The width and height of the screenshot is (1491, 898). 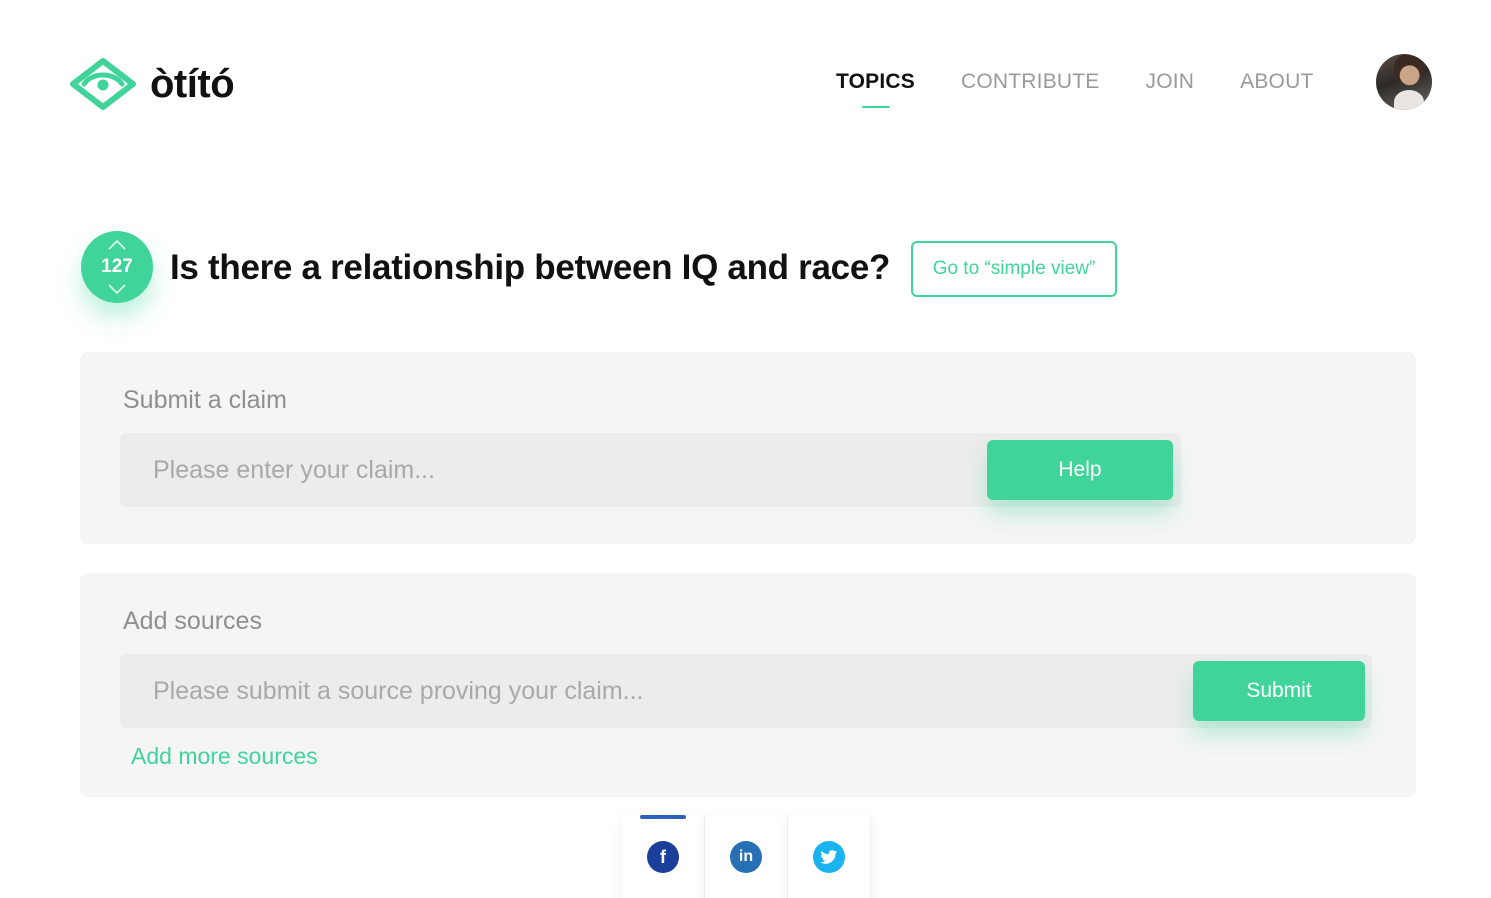 What do you see at coordinates (1030, 82) in the screenshot?
I see `nav-contribute: CONTRIBUTE` at bounding box center [1030, 82].